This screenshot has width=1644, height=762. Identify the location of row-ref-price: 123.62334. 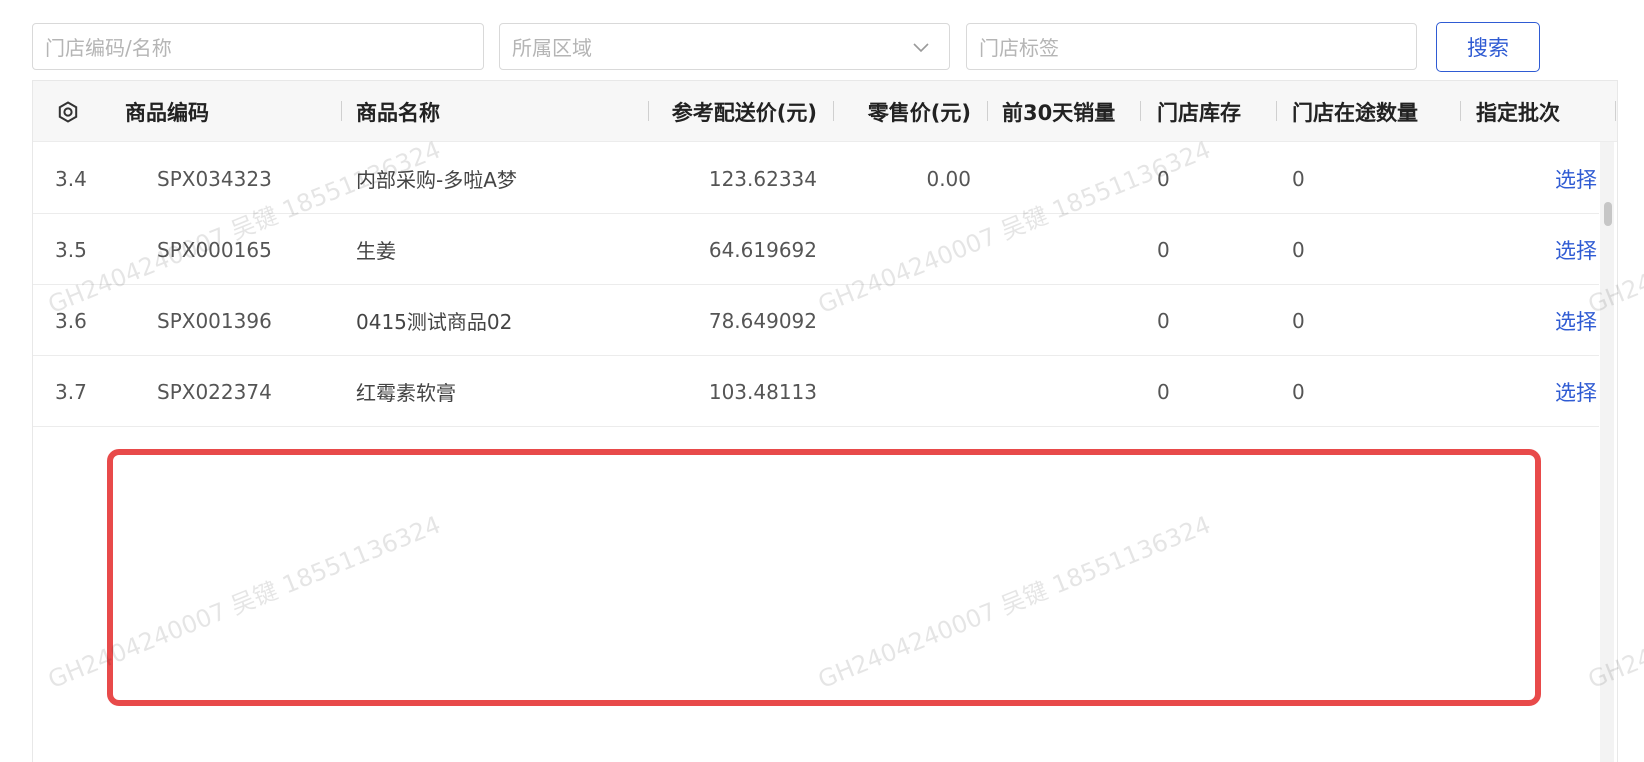
(762, 178).